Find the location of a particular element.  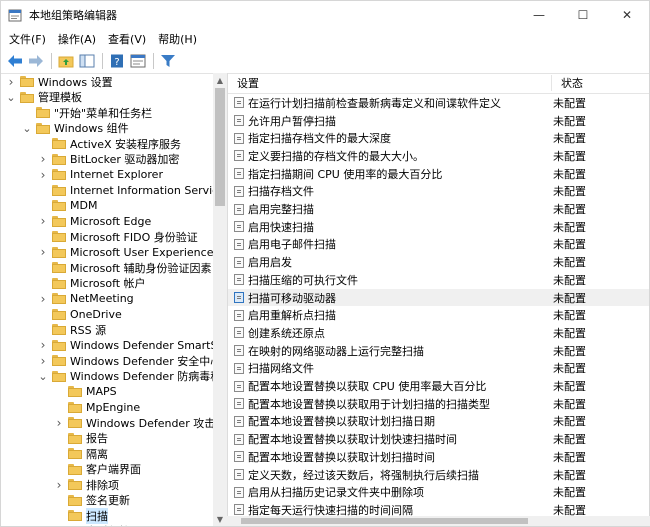

help-icon: ? is located at coordinates (117, 61).